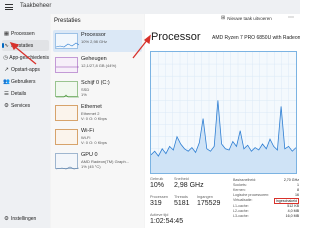 This screenshot has height=240, width=320. I want to click on stat-usage: Gebruik 10%, so click(157, 183).